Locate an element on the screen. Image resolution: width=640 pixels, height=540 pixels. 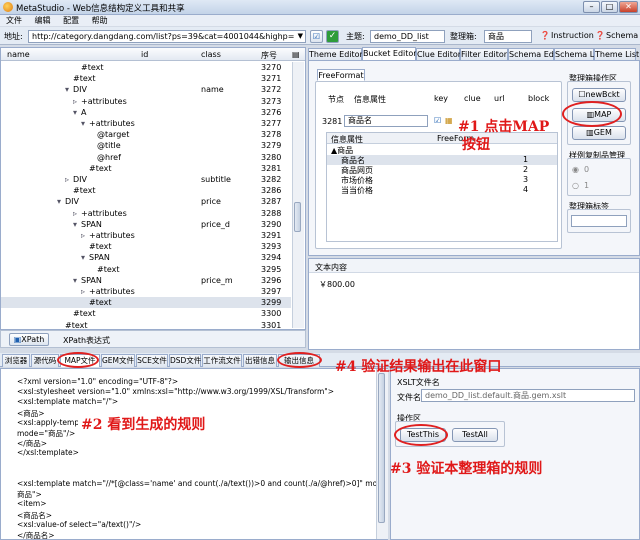
tree-row: ▾ DIV name 3272 is located at coordinates (146, 89).